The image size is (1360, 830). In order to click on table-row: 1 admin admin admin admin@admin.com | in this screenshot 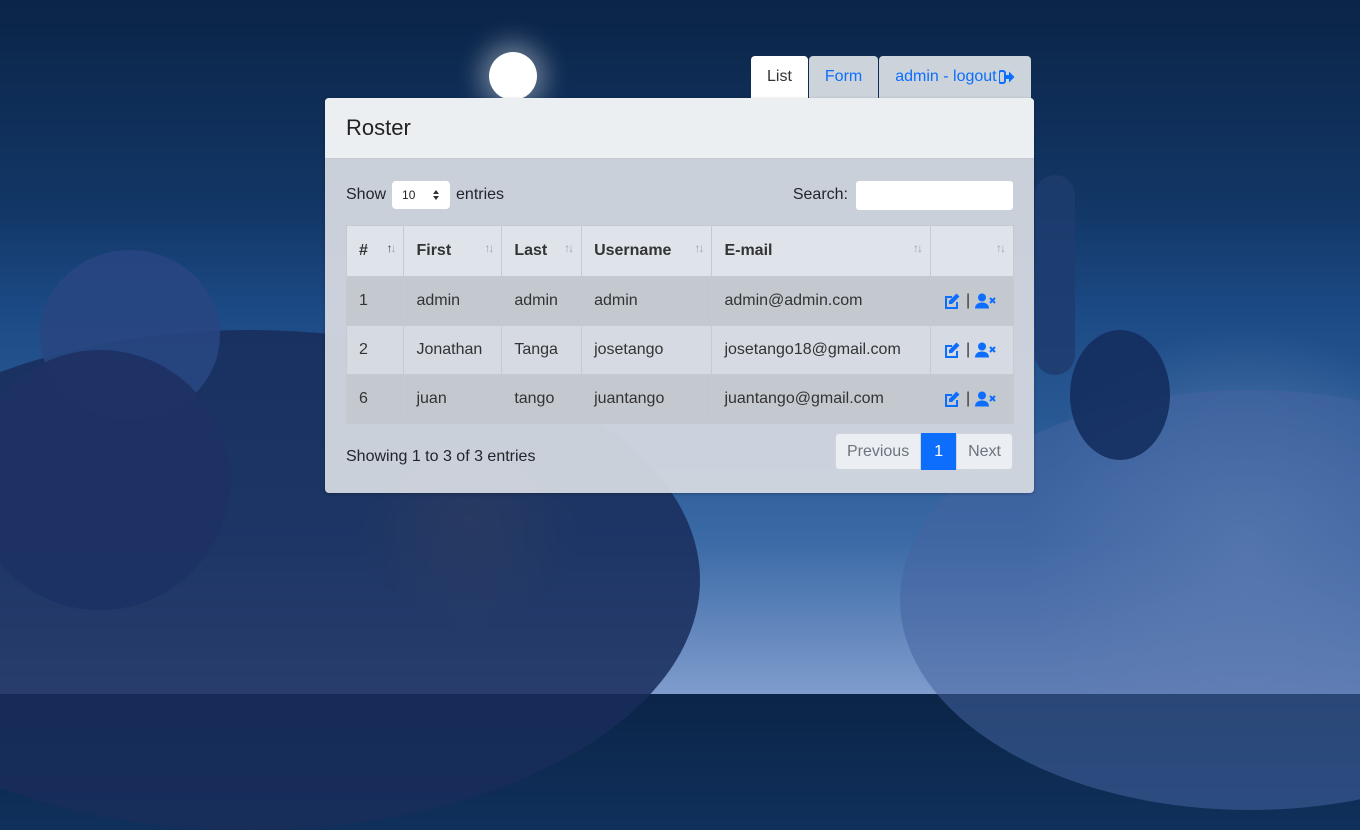, I will do `click(679, 301)`.